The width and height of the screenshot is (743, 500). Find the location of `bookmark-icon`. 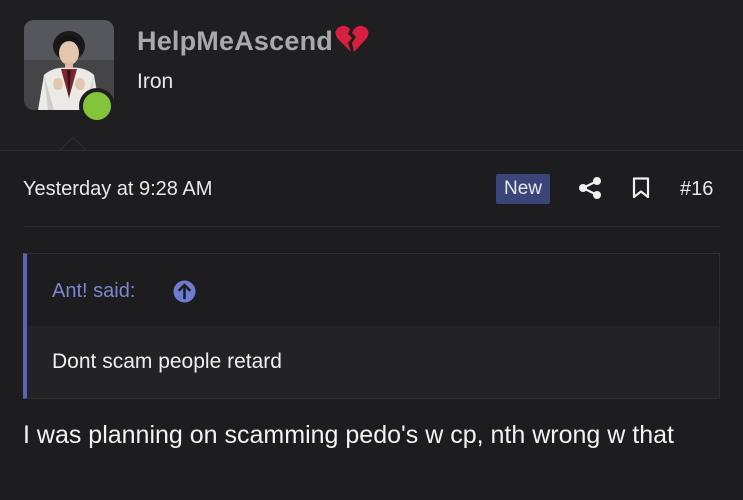

bookmark-icon is located at coordinates (641, 188).